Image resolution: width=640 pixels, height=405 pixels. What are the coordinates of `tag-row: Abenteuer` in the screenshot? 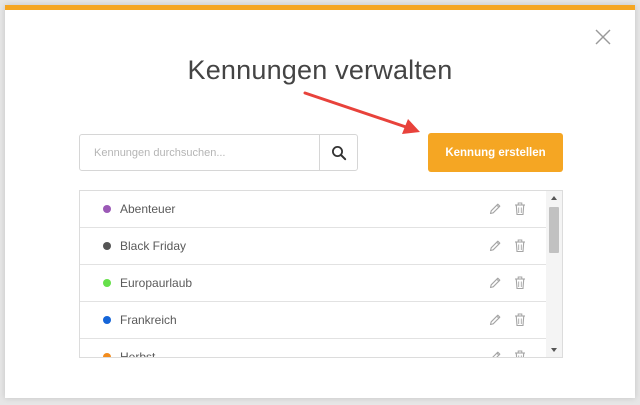 It's located at (313, 209).